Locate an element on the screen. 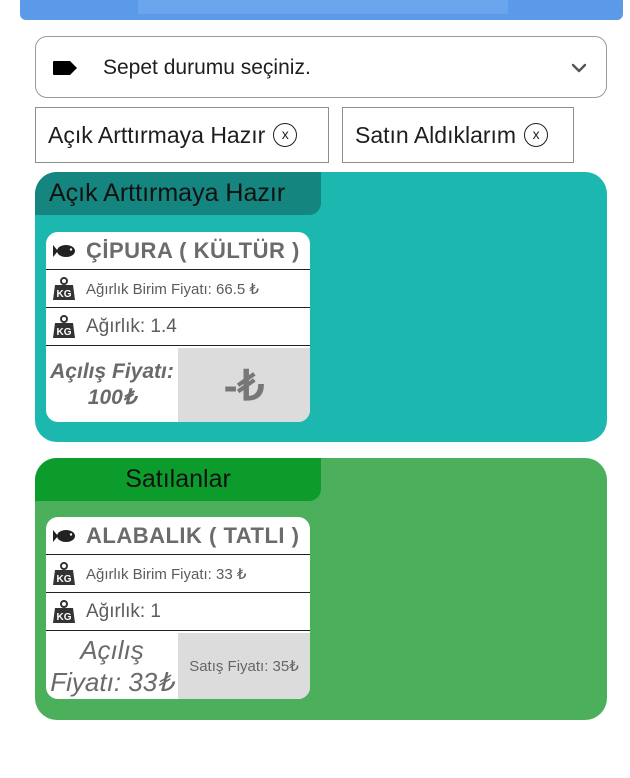  weight-row: KG Ağırlık: 1.4 is located at coordinates (178, 327).